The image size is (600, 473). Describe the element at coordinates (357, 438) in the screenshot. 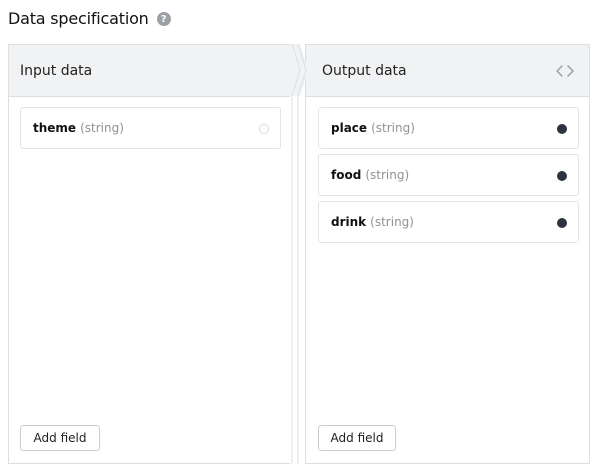

I see `add-output-field-button: Add field` at that location.